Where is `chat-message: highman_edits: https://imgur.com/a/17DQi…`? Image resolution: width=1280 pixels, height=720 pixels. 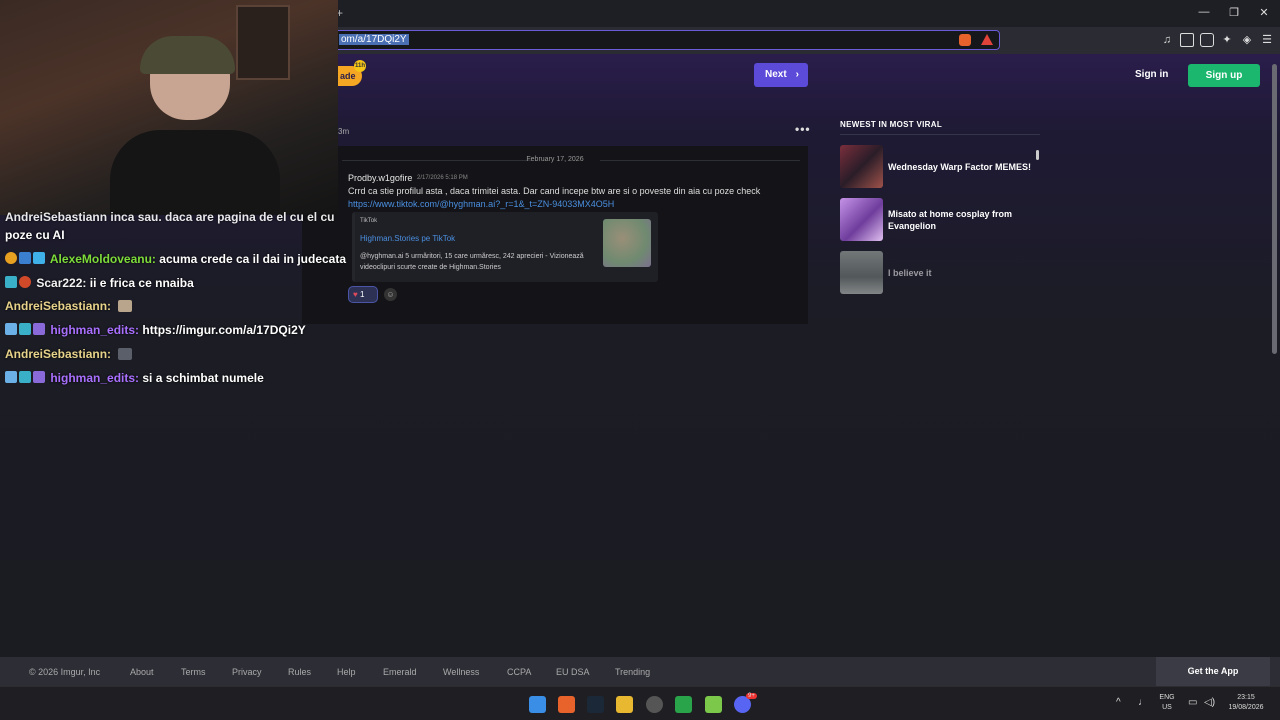
chat-message: highman_edits: https://imgur.com/a/17DQi… is located at coordinates (155, 330).